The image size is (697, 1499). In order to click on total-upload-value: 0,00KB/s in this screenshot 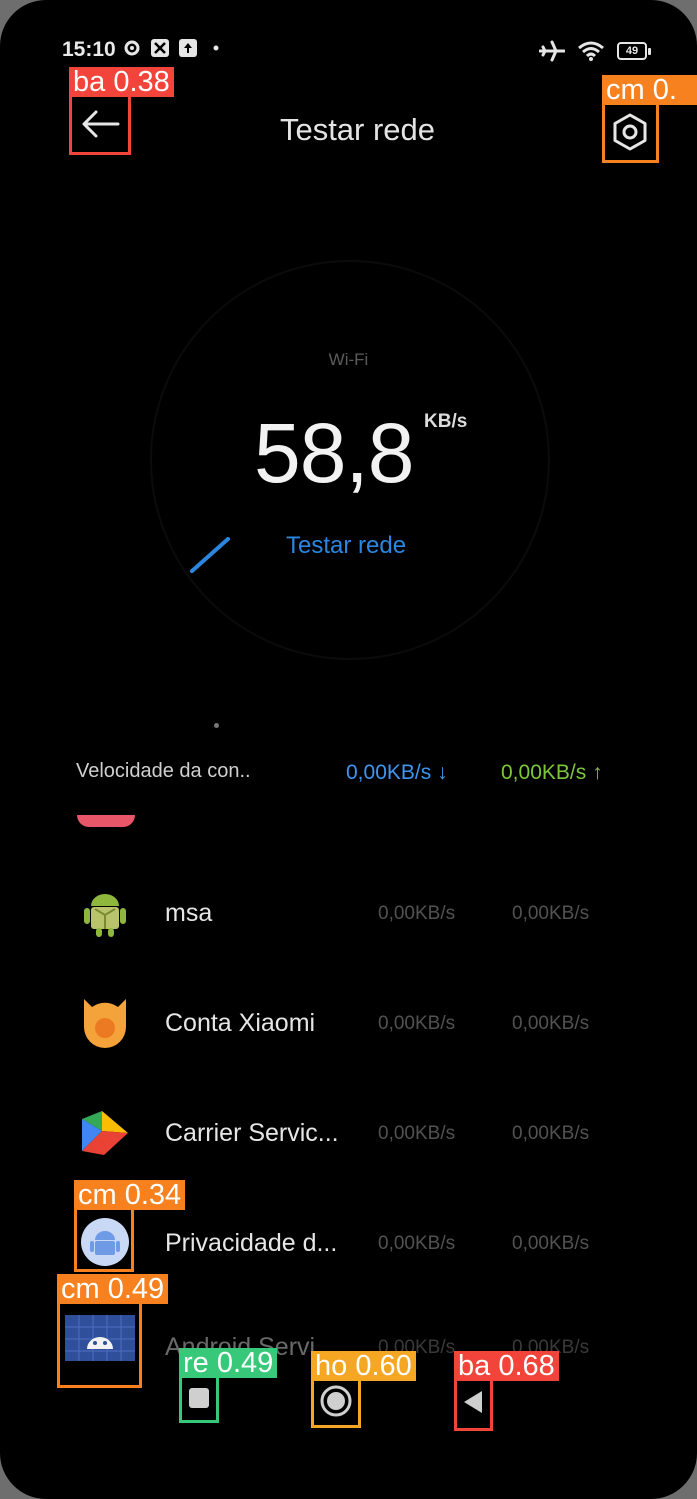, I will do `click(544, 772)`.